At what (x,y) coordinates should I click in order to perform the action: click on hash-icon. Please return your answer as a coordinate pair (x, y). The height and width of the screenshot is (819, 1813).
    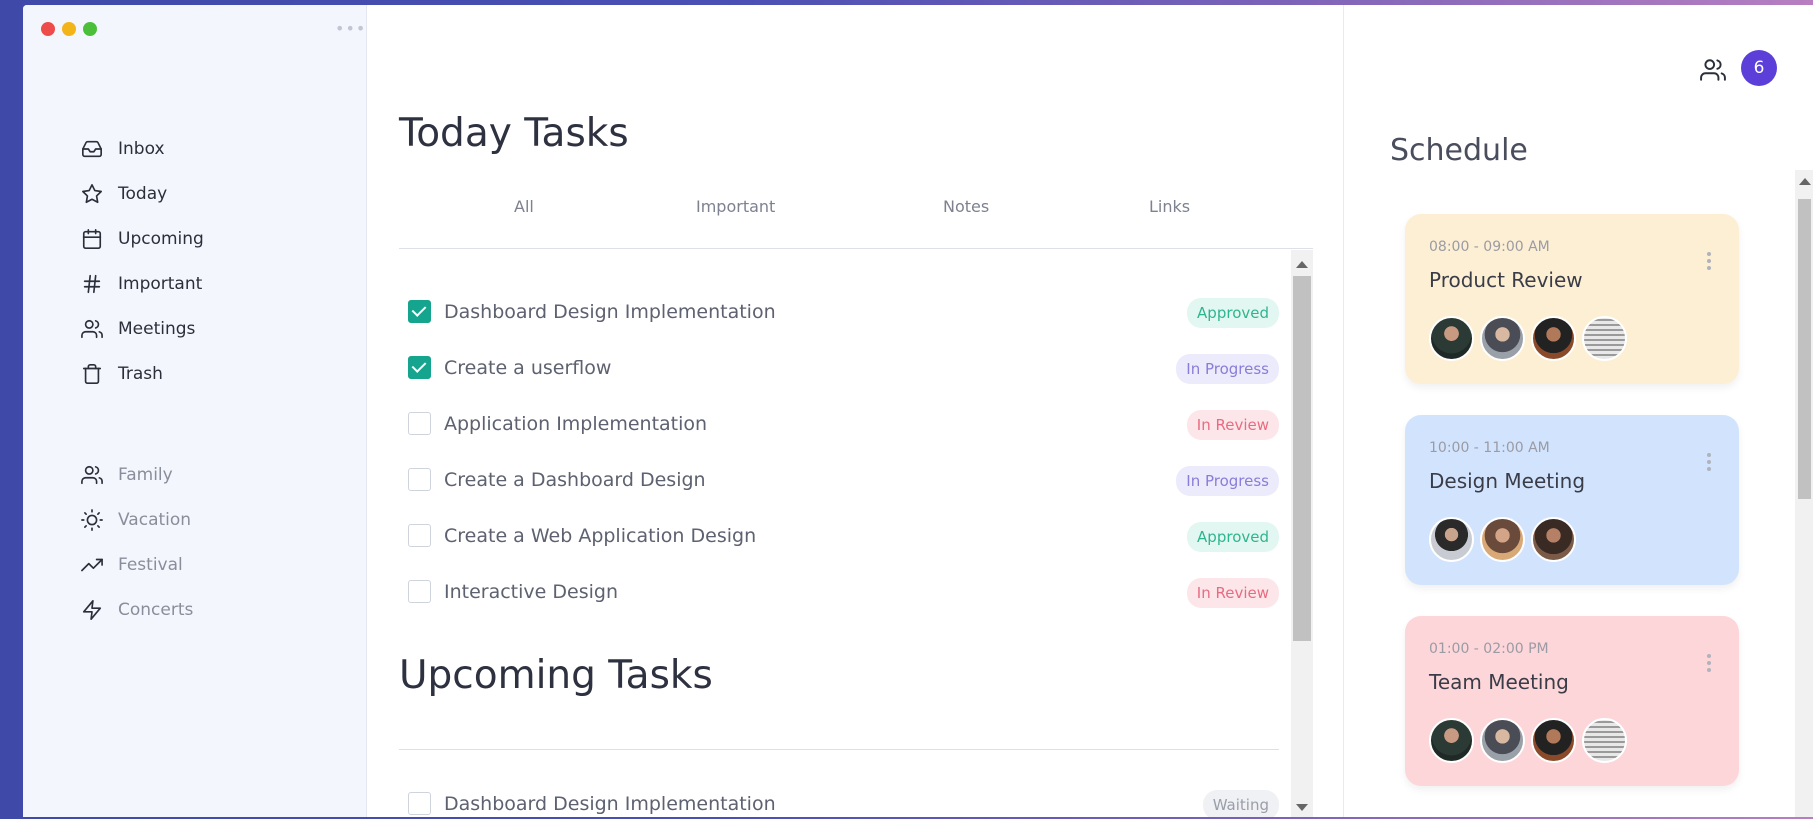
    Looking at the image, I should click on (92, 283).